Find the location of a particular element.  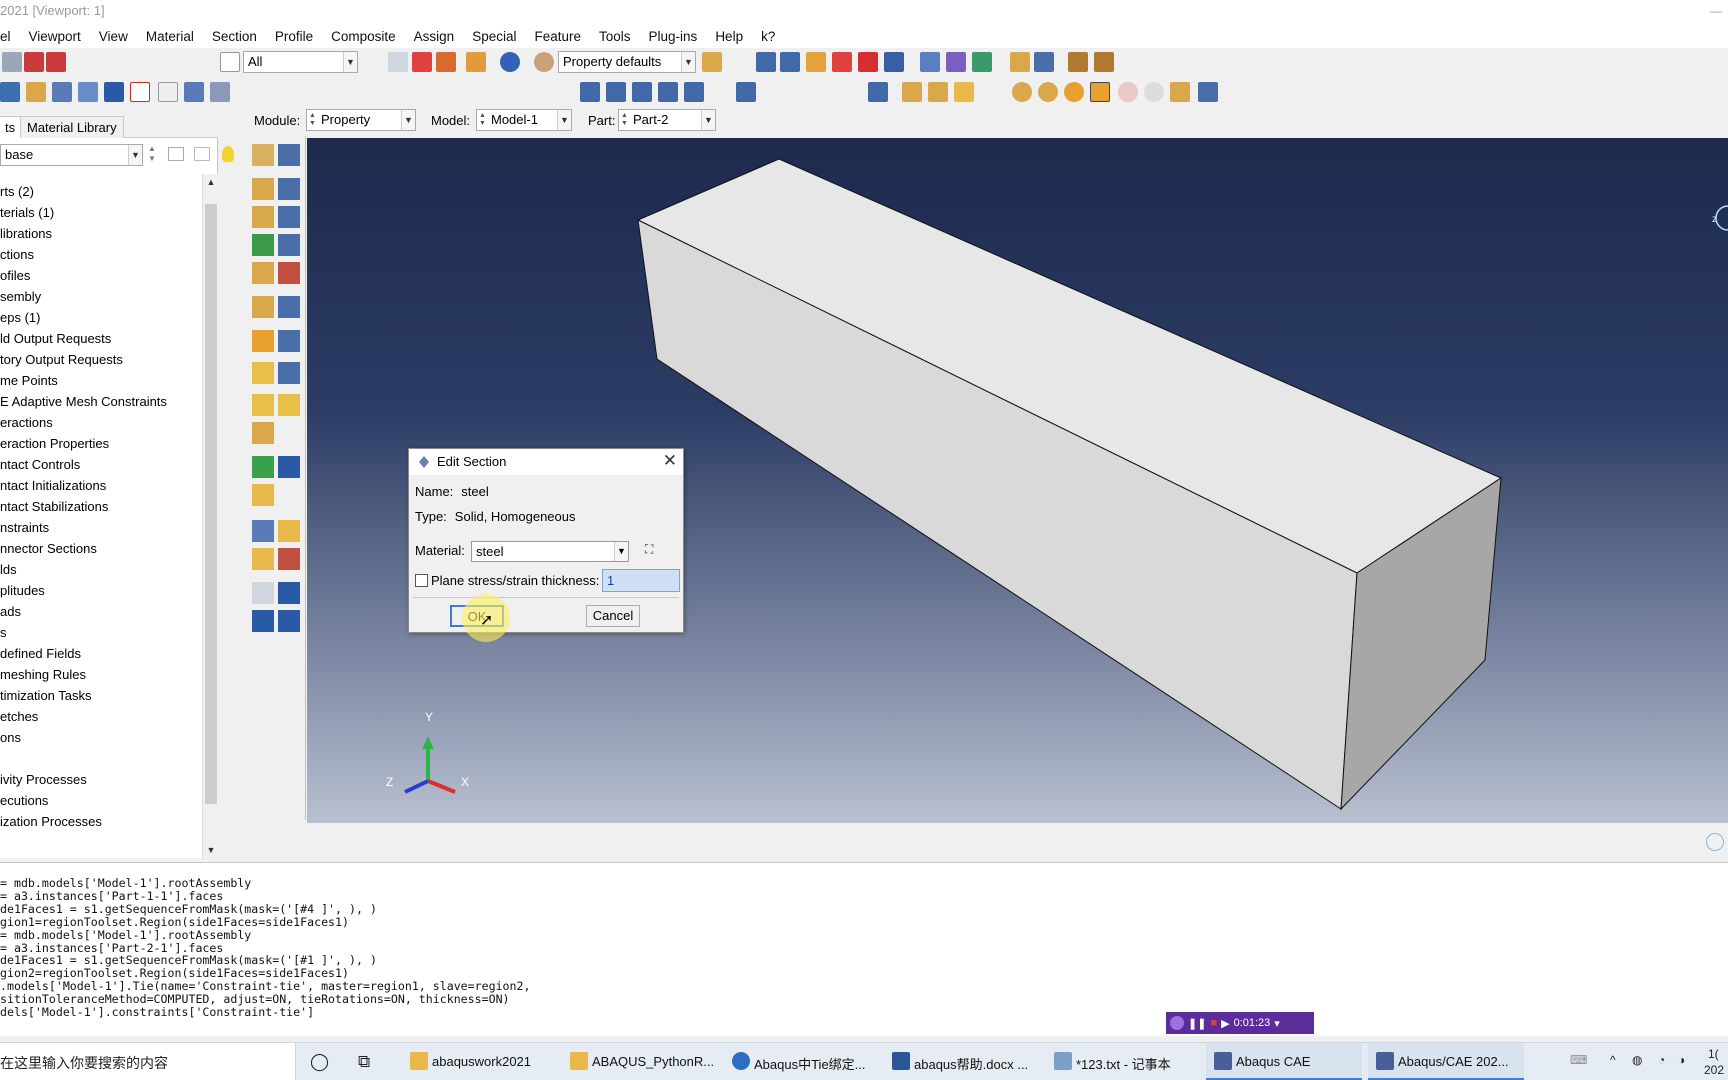

undo-icon is located at coordinates (1128, 92).